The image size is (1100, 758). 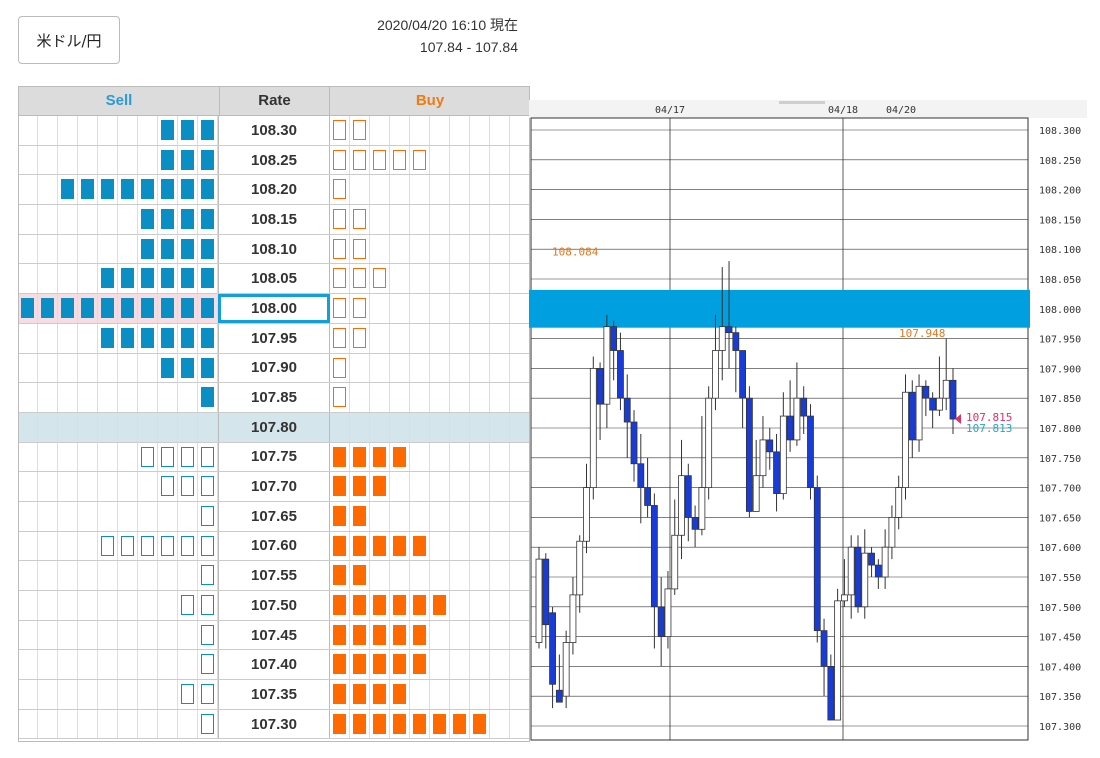 I want to click on order-row: 107.75, so click(x=274, y=457).